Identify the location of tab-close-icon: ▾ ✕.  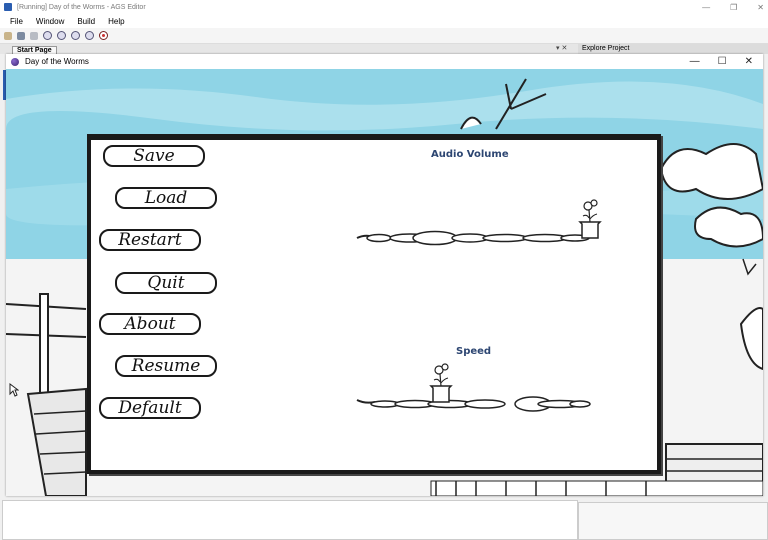
(561, 48).